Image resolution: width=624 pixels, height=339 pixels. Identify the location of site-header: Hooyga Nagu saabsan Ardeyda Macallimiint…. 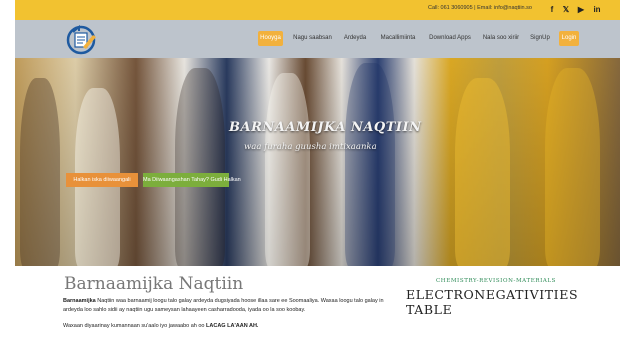
(317, 39).